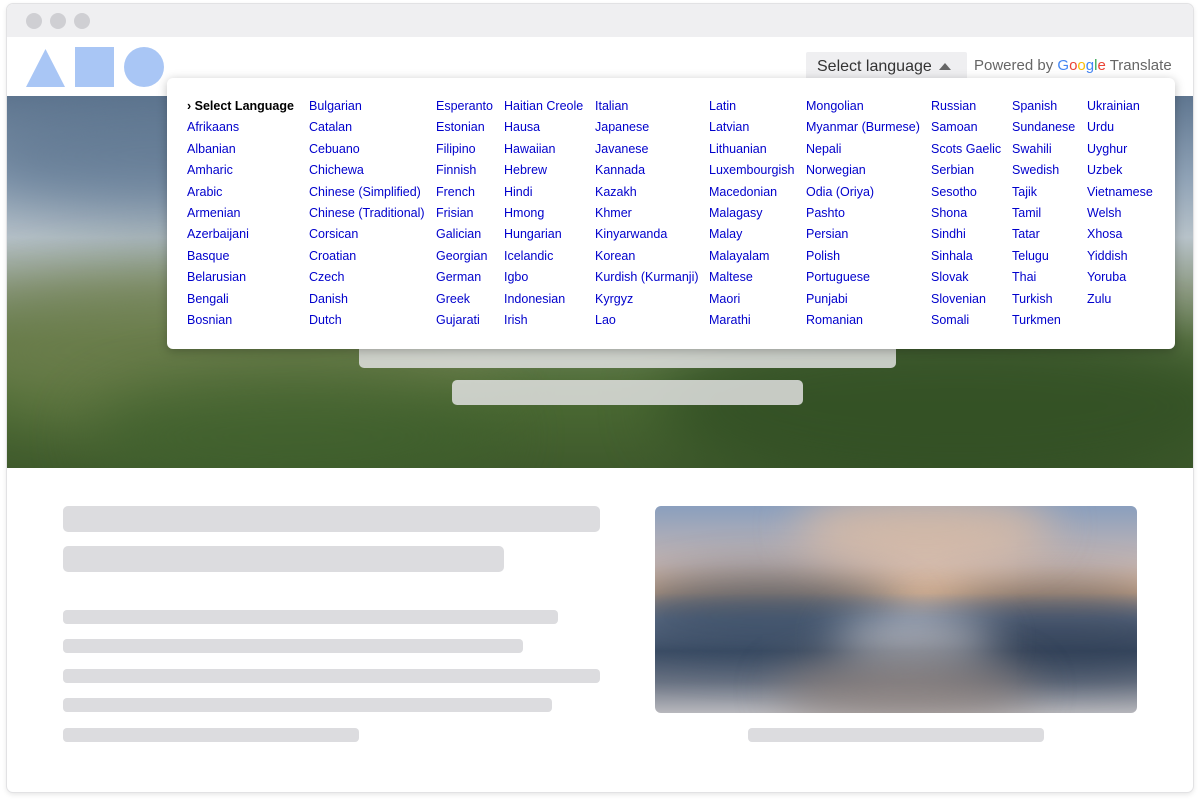  What do you see at coordinates (863, 256) in the screenshot?
I see `language-option: Polish` at bounding box center [863, 256].